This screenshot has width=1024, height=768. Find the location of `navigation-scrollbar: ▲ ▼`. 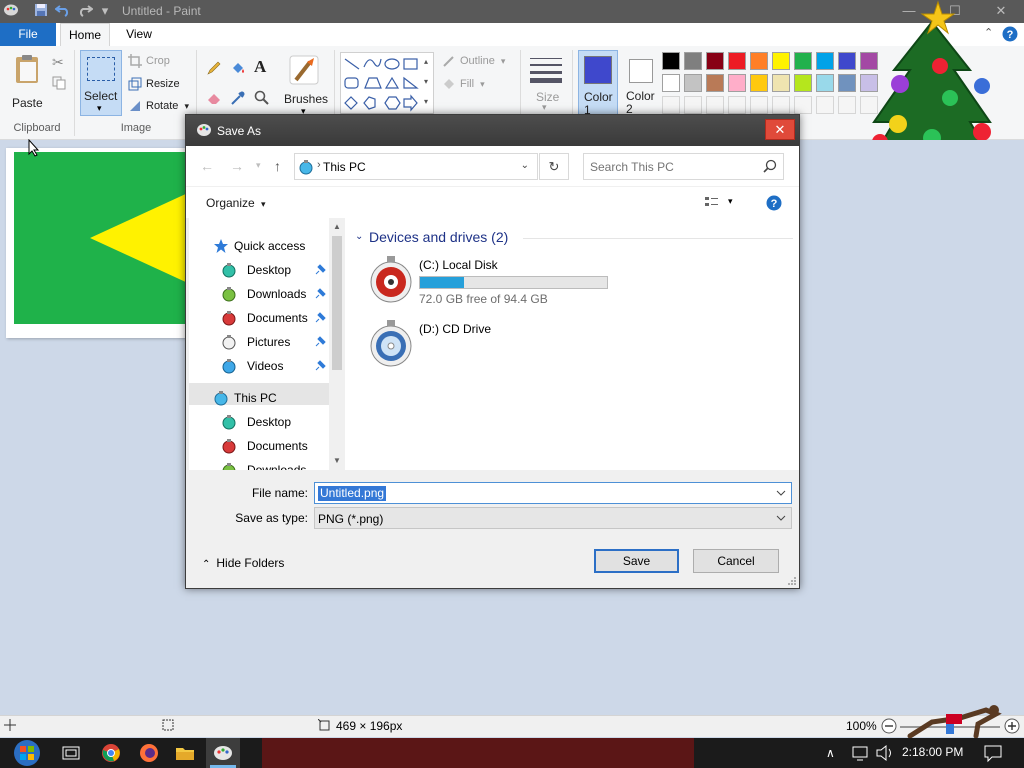

navigation-scrollbar: ▲ ▼ is located at coordinates (337, 344).